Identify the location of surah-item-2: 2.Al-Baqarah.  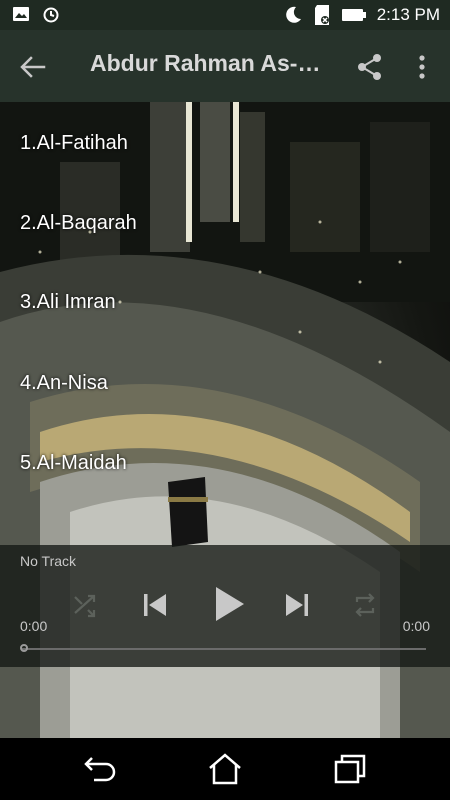
(78, 223).